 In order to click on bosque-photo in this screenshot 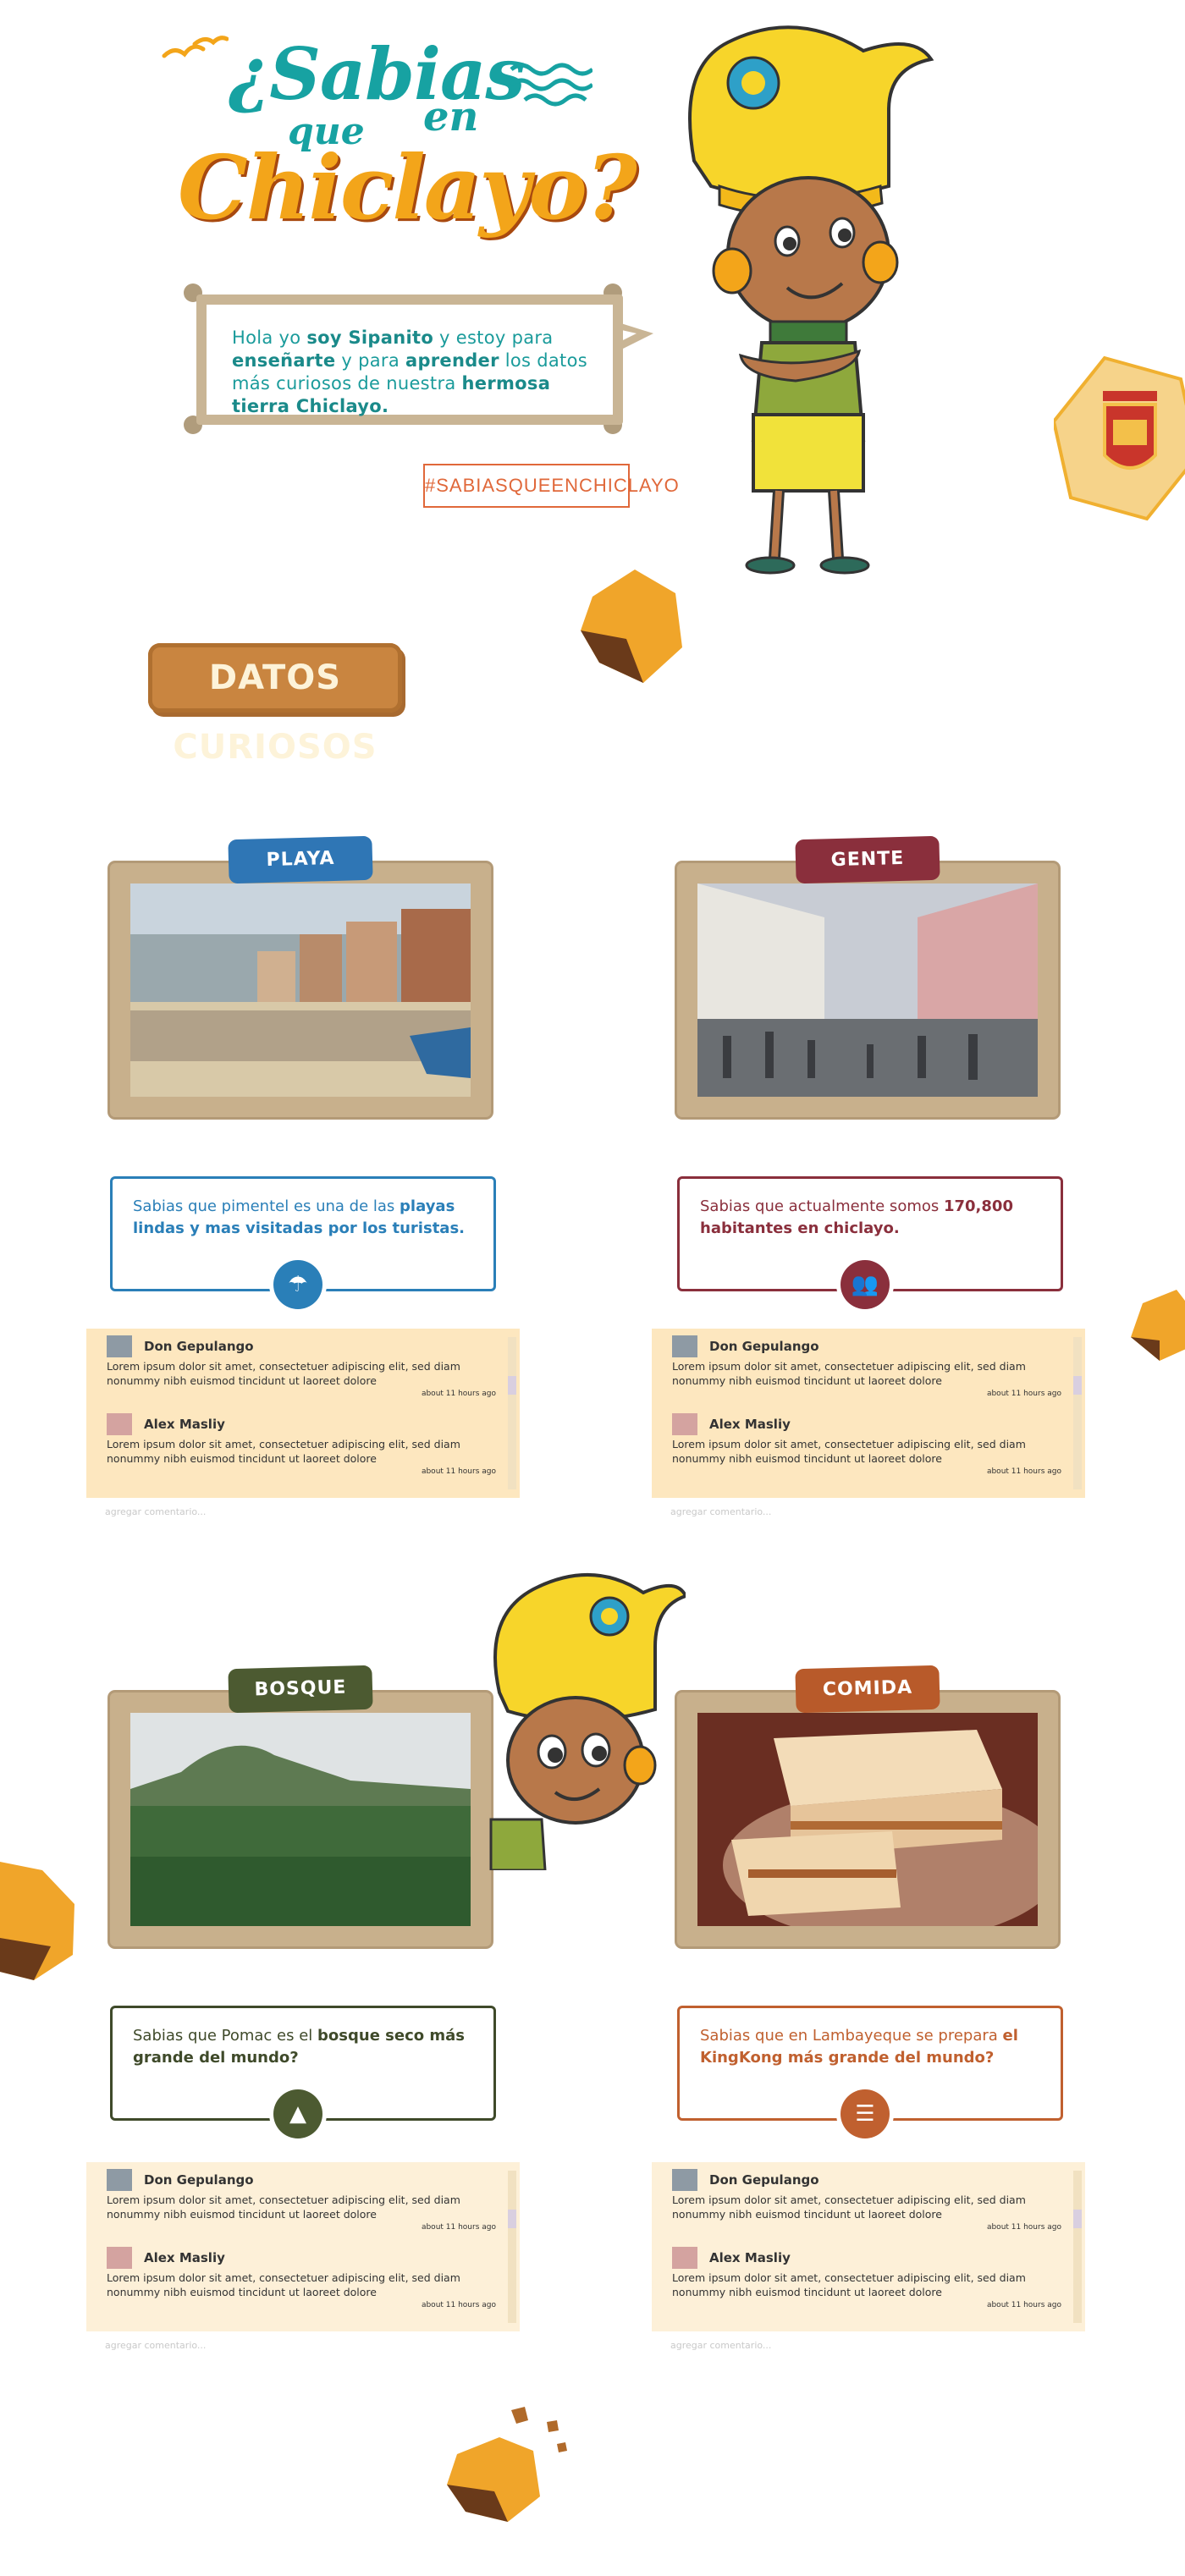, I will do `click(300, 1820)`.